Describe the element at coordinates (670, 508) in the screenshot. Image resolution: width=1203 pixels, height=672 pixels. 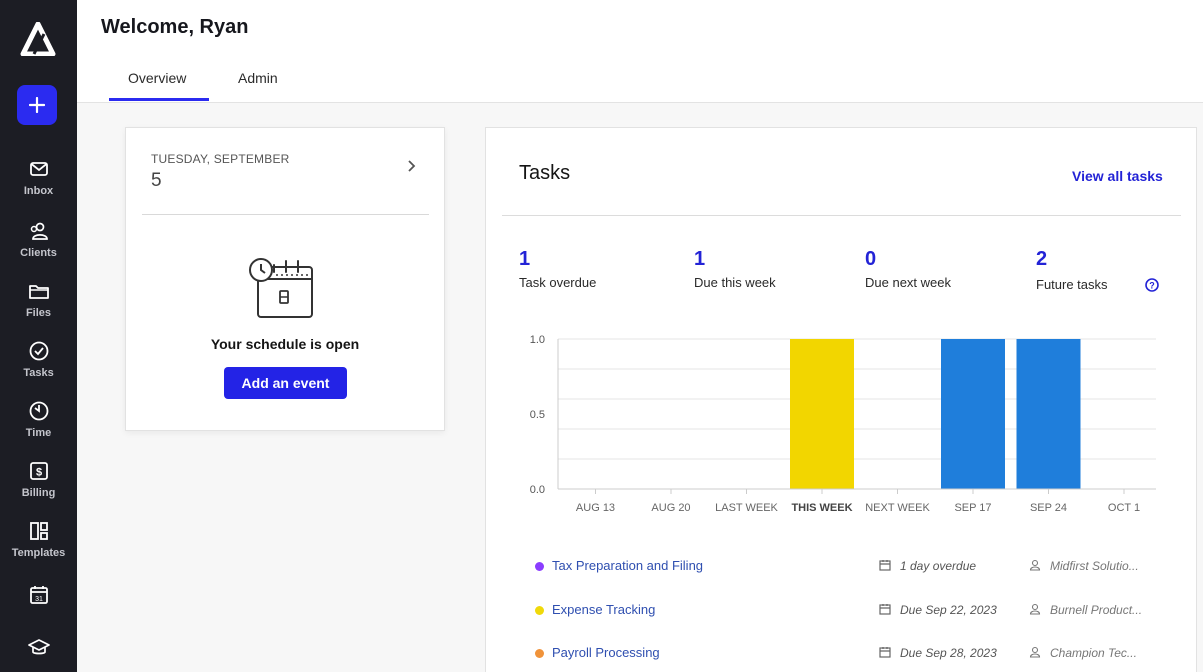
I see `x-tick-label: AUG 20` at that location.